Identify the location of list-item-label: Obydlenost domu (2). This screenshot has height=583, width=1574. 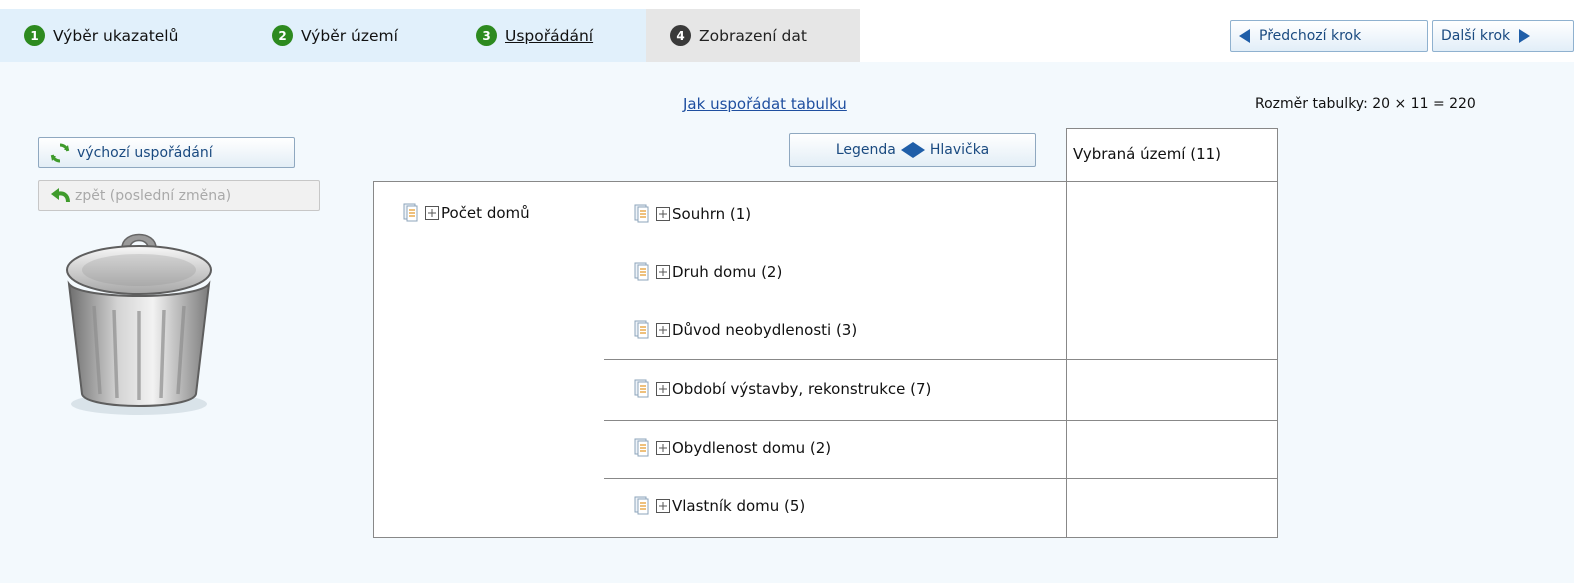
(752, 447).